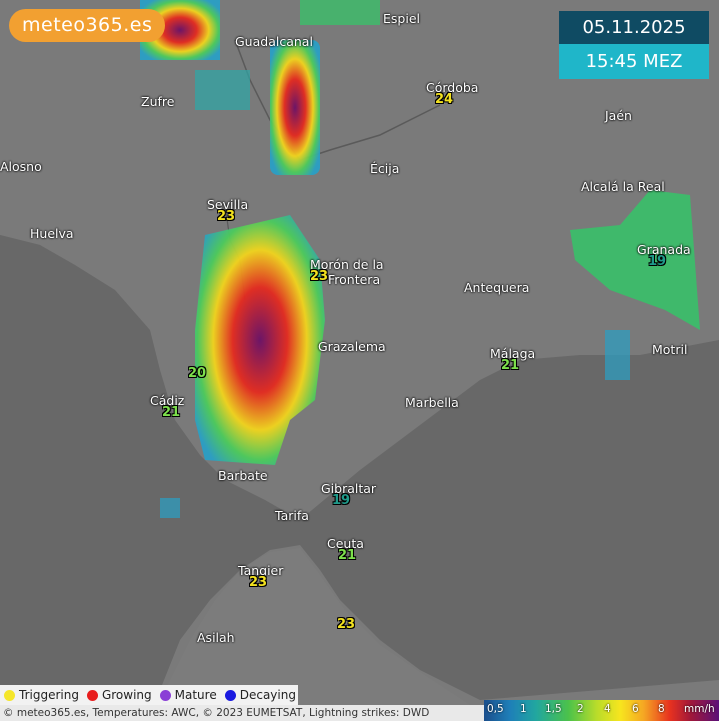 The width and height of the screenshot is (719, 721). What do you see at coordinates (41, 695) in the screenshot?
I see `legend-item: Triggering` at bounding box center [41, 695].